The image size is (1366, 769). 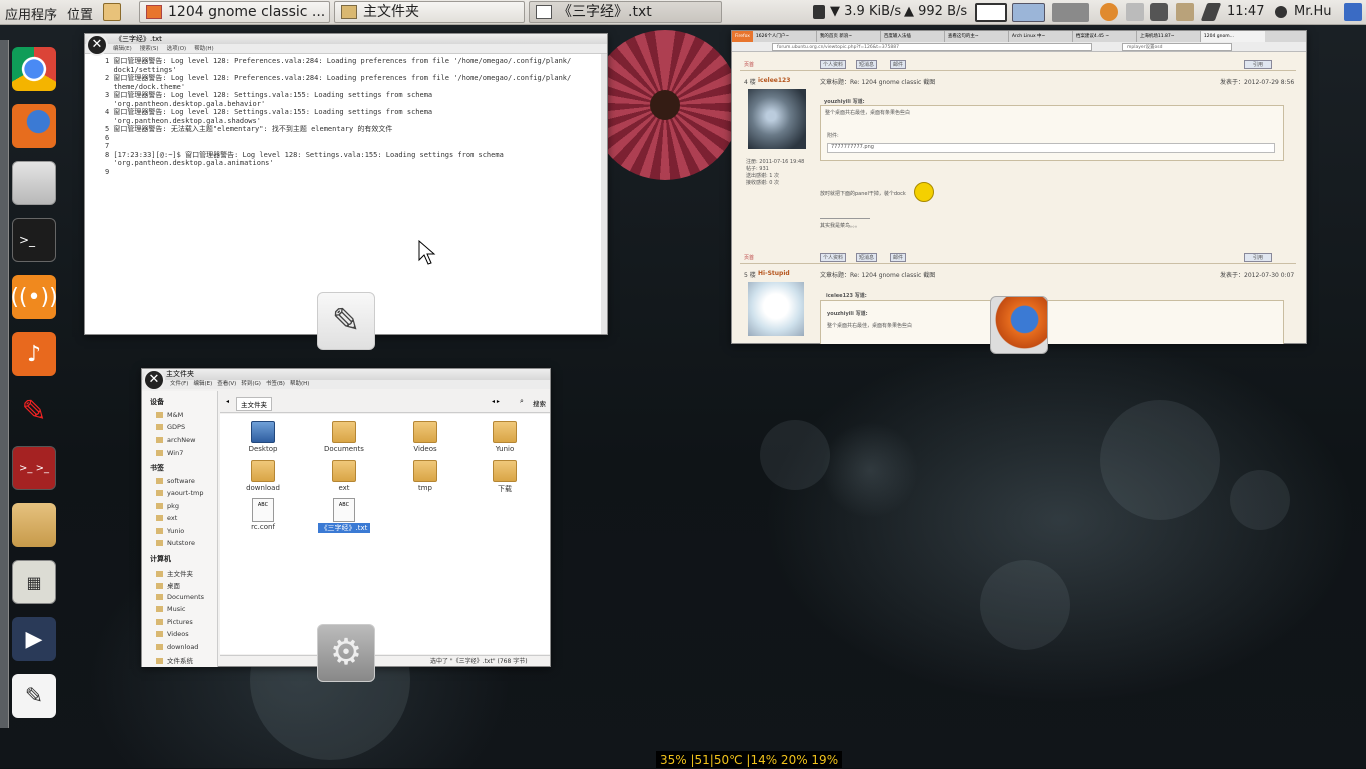 What do you see at coordinates (169, 415) in the screenshot?
I see `sidebar-item: M&M` at bounding box center [169, 415].